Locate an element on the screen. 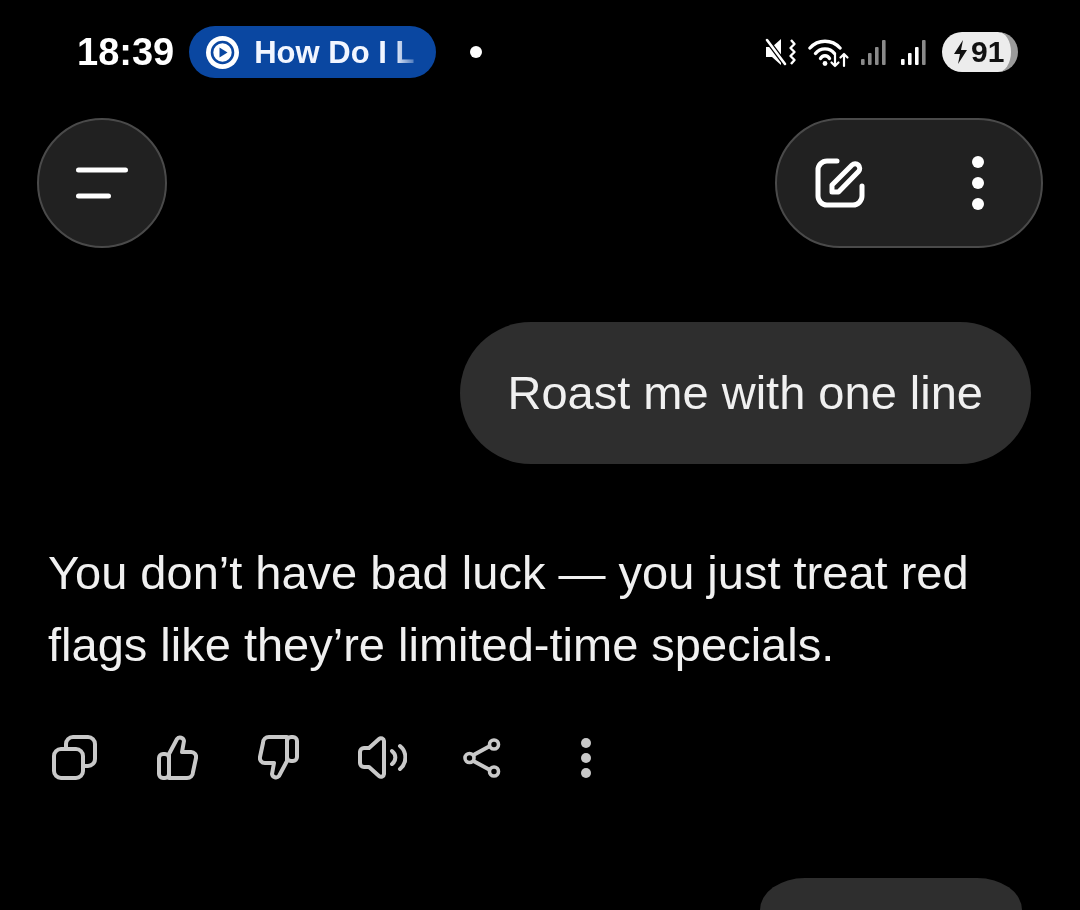  menu-icon is located at coordinates (102, 183).